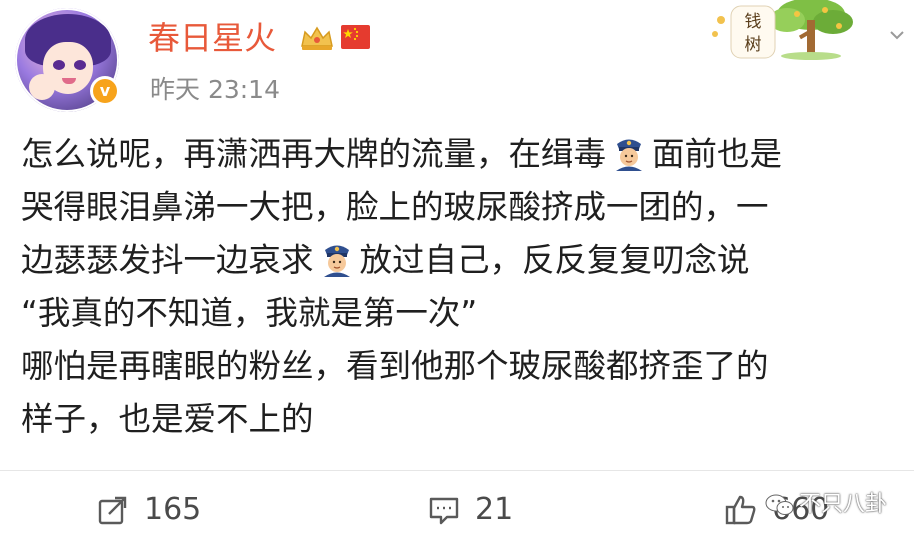 This screenshot has width=914, height=540. I want to click on post-text-segment: 边瑟瑟发抖一边哀求, so click(167, 260).